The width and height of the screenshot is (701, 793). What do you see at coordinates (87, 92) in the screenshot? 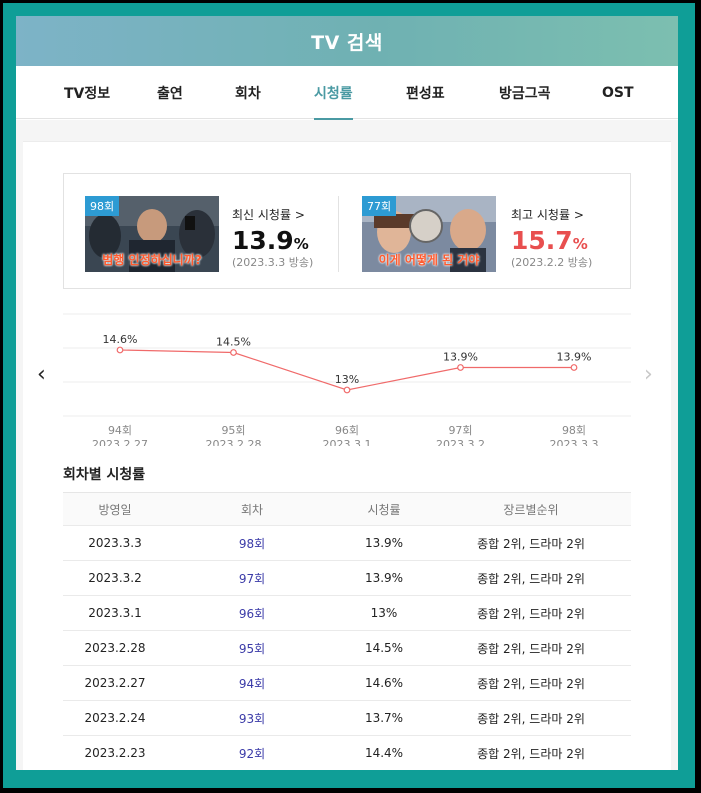
I see `tab-tv-info: TV정보` at bounding box center [87, 92].